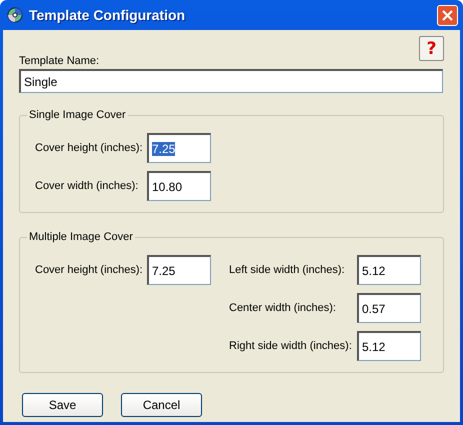 The width and height of the screenshot is (463, 425). What do you see at coordinates (287, 270) in the screenshot?
I see `field-label: Left side width (inches):` at bounding box center [287, 270].